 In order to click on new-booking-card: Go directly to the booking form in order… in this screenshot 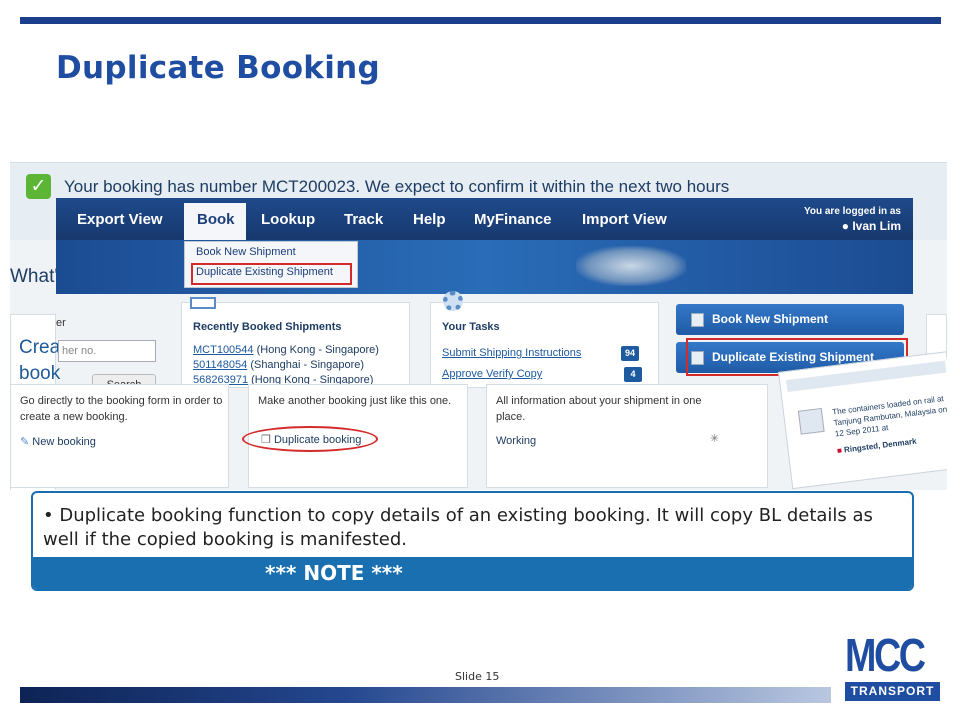, I will do `click(119, 436)`.